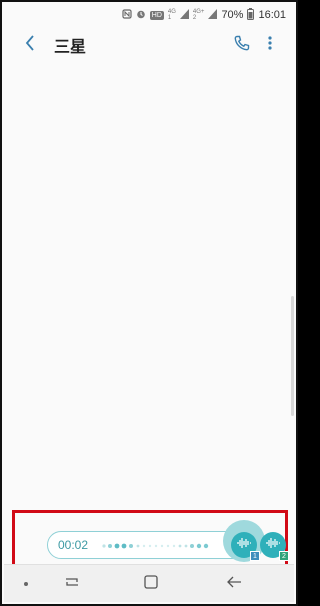 The height and width of the screenshot is (606, 320). What do you see at coordinates (184, 15) in the screenshot?
I see `signal-4g-1-icon` at bounding box center [184, 15].